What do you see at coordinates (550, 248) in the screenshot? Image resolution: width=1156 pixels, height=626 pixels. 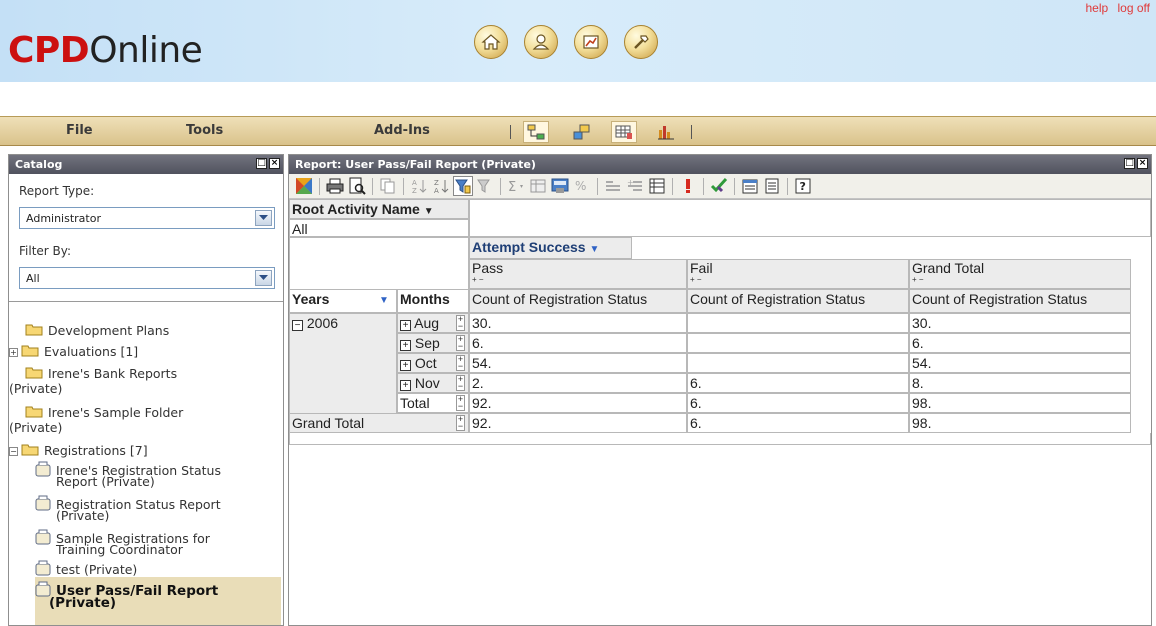 I see `column-field-header: Attempt Success ▼` at bounding box center [550, 248].